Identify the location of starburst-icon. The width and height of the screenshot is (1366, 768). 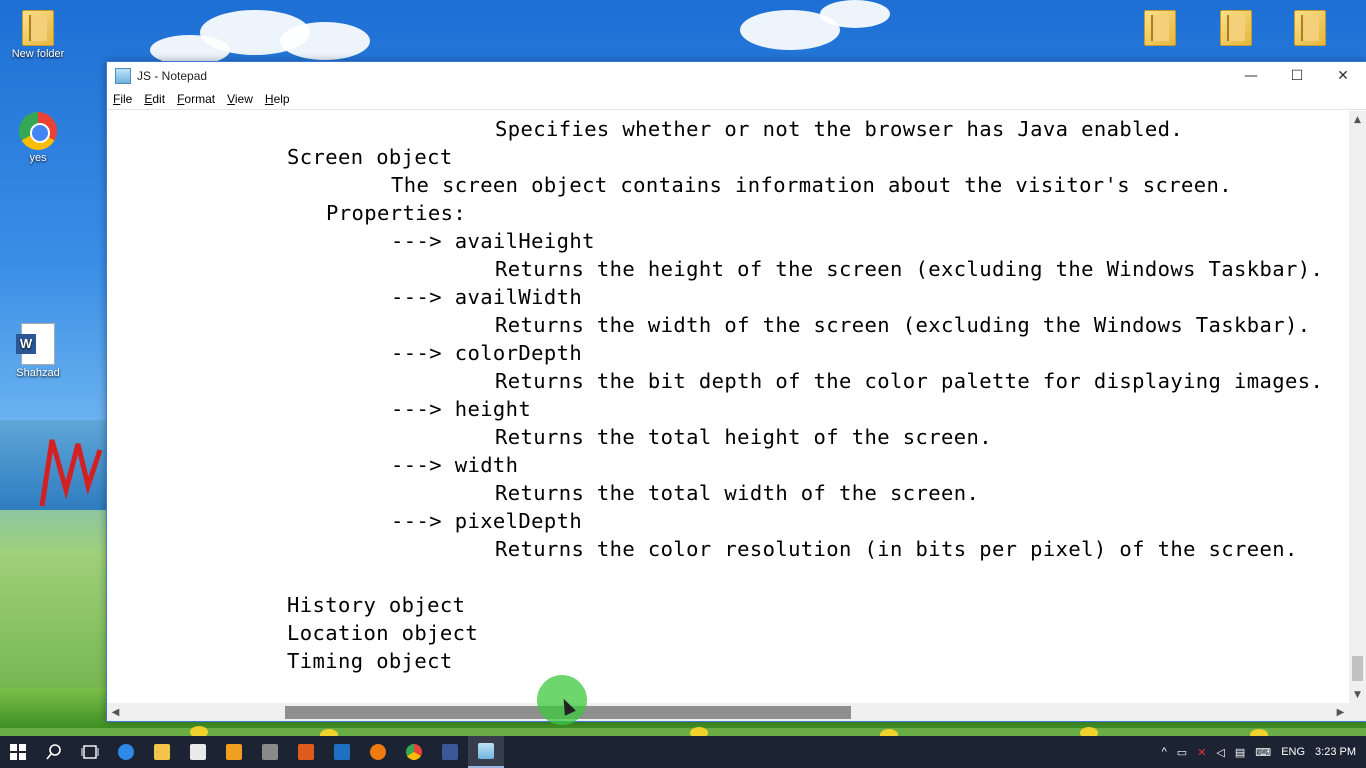
(378, 752).